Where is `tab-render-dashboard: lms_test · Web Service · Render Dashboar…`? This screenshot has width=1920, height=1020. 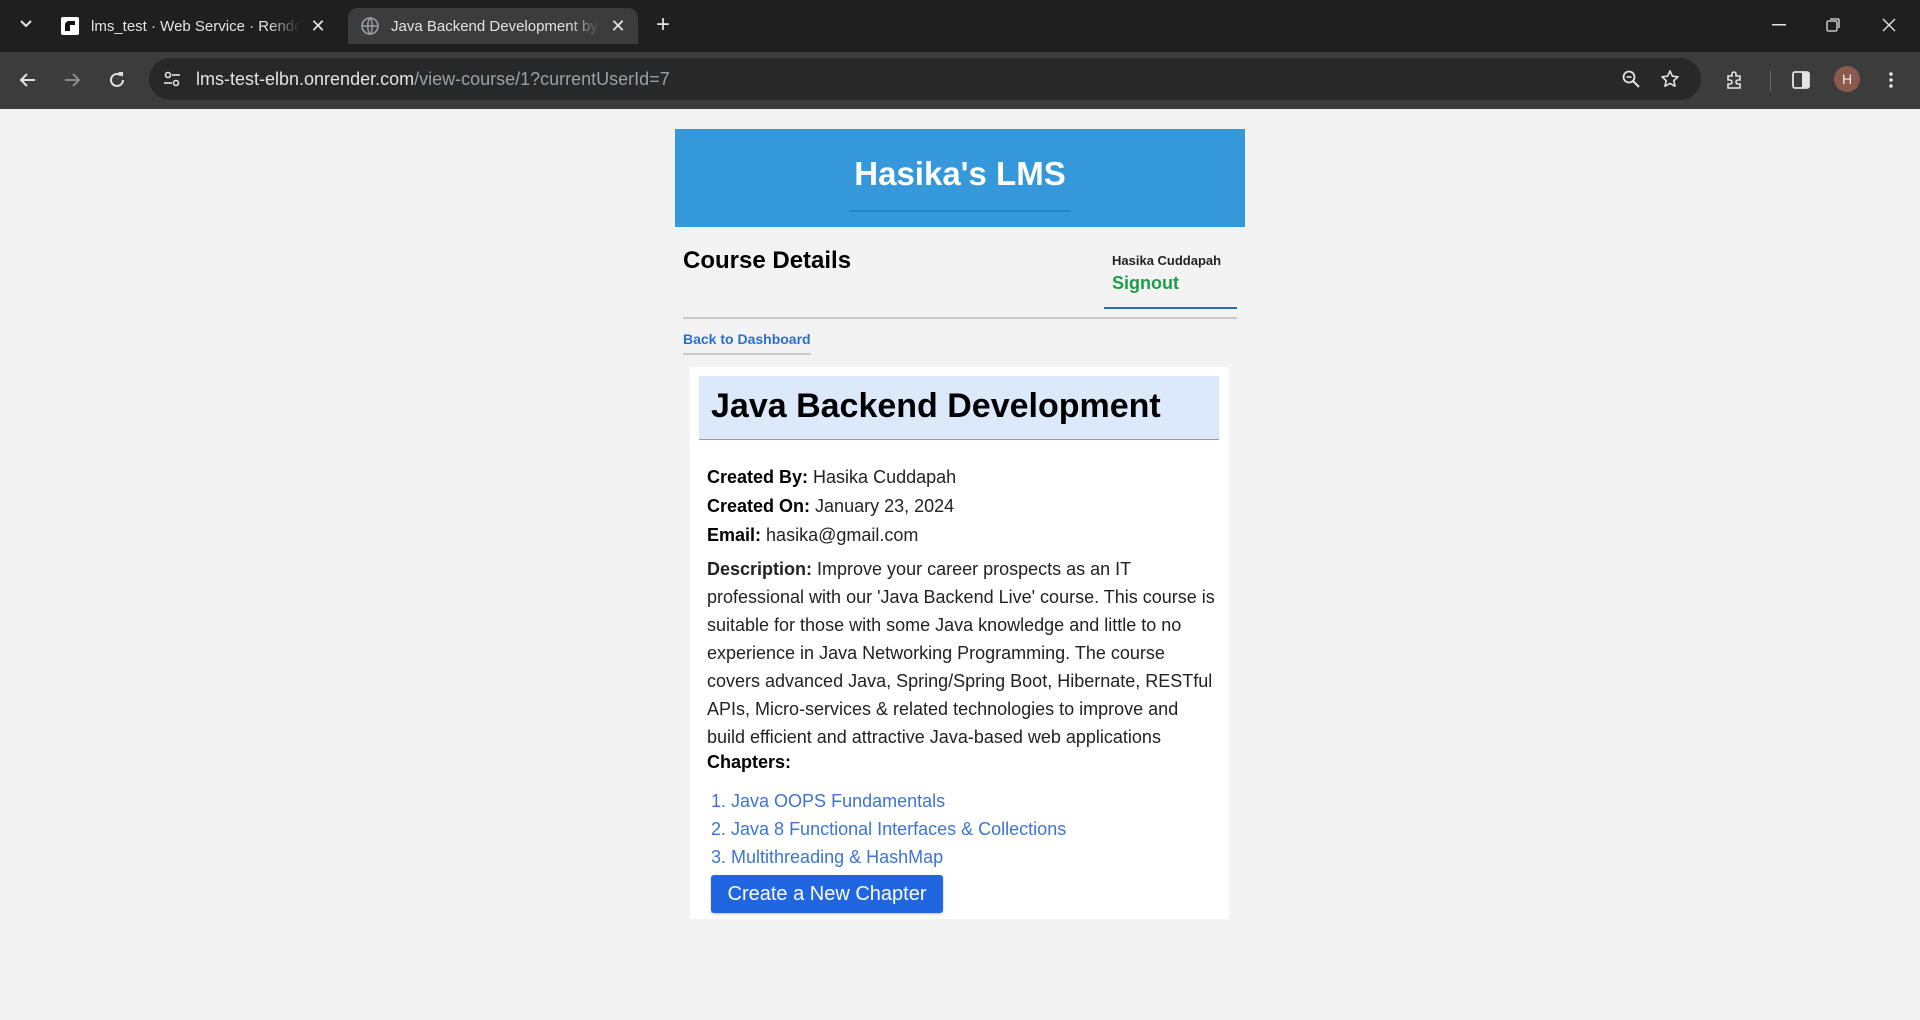 tab-render-dashboard: lms_test · Web Service · Render Dashboar… is located at coordinates (193, 26).